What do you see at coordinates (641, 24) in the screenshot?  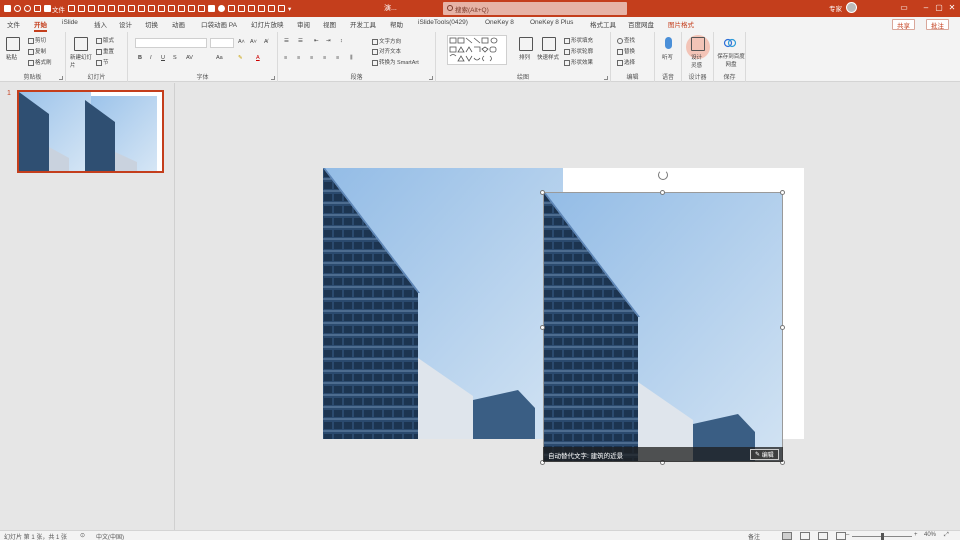 I see `tab-baidu-netdisk: 百度网盘` at bounding box center [641, 24].